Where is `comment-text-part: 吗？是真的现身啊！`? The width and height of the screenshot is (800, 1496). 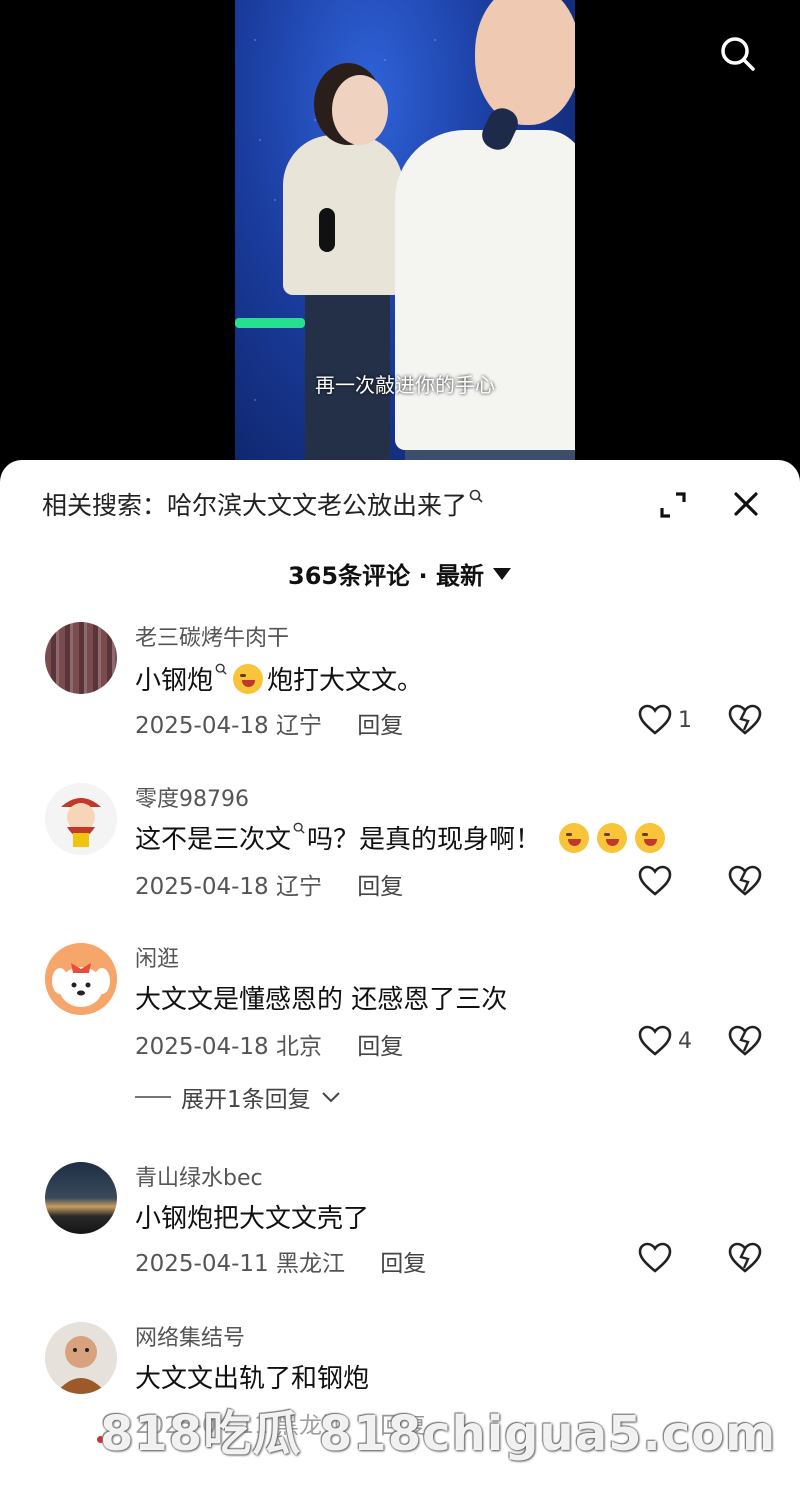
comment-text-part: 吗？是真的现身啊！ is located at coordinates (424, 840).